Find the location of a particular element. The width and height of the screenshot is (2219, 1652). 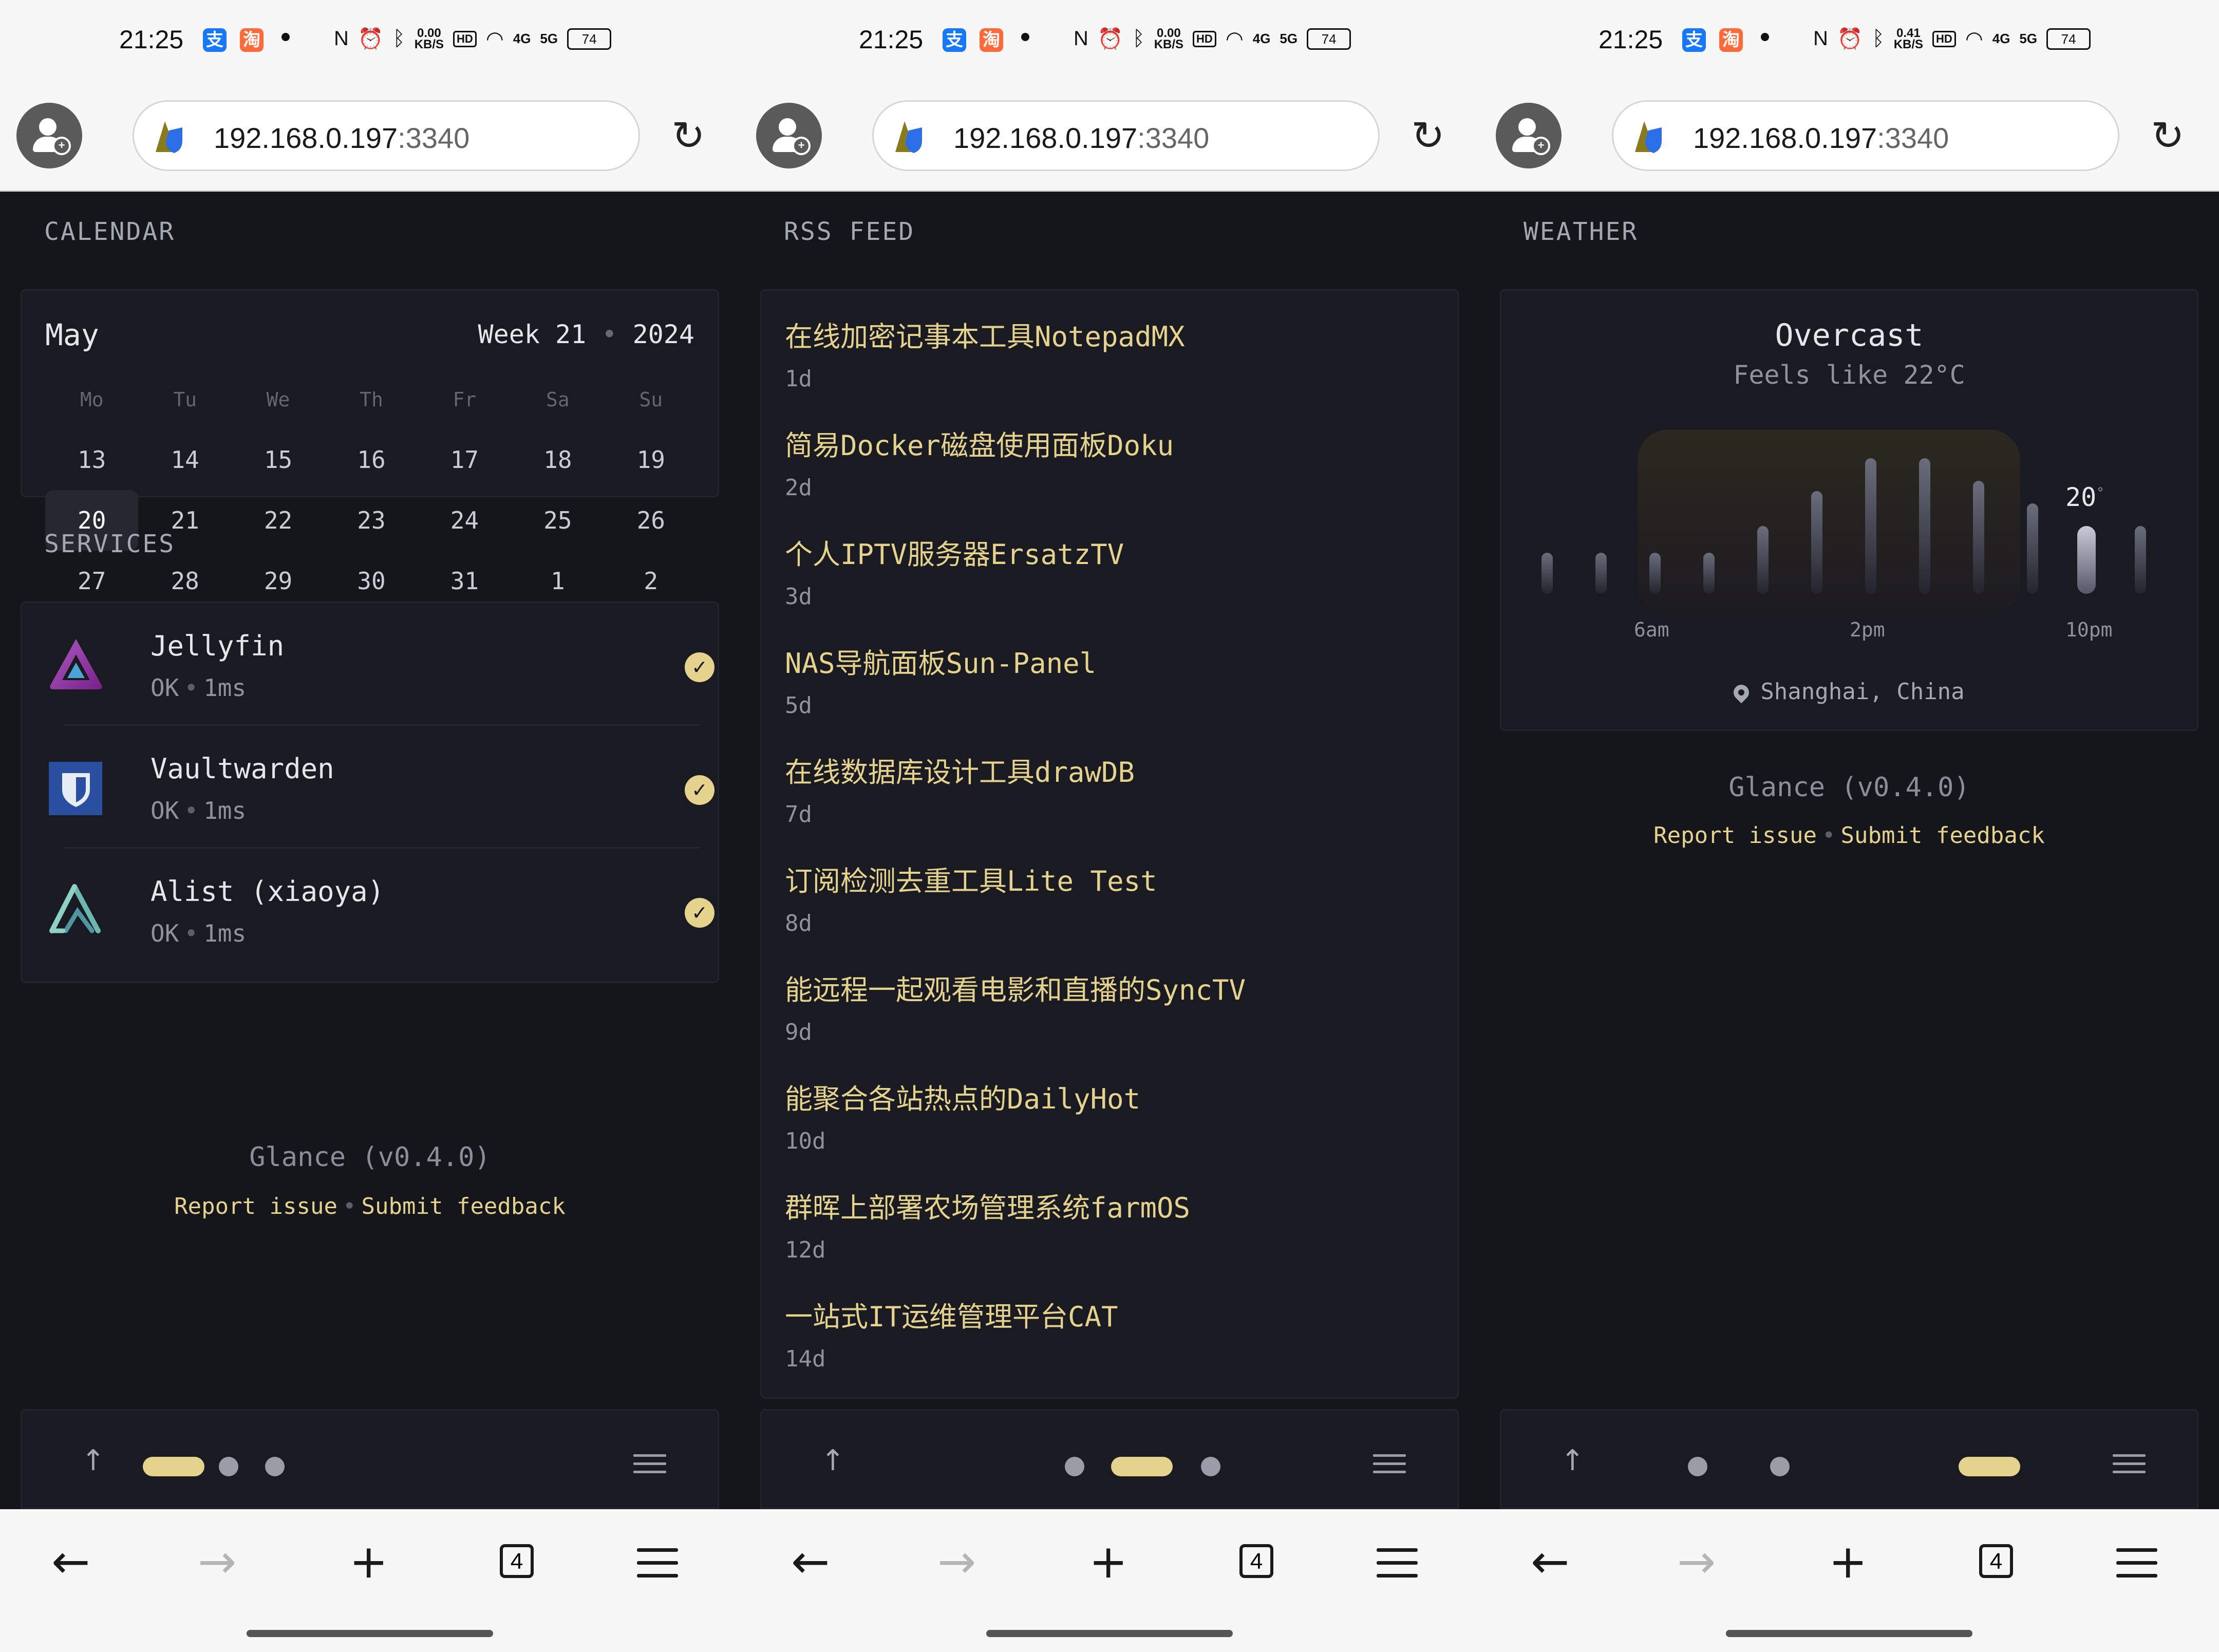

rss-item-title: 个人IPTV服务器ErsatzTV is located at coordinates (955, 552).